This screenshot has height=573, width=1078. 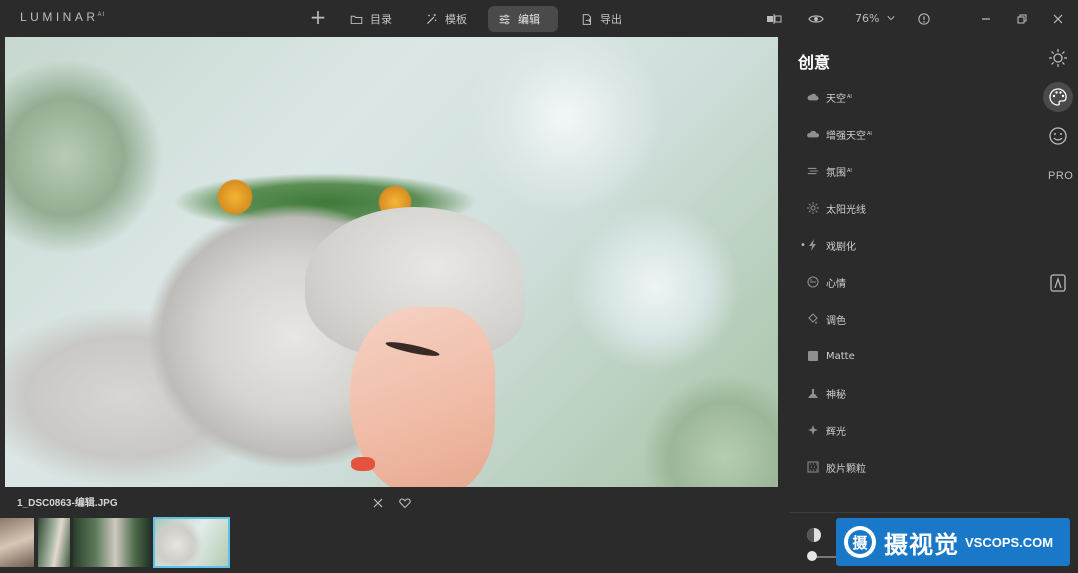 I want to click on sunrays-icon, so click(x=813, y=208).